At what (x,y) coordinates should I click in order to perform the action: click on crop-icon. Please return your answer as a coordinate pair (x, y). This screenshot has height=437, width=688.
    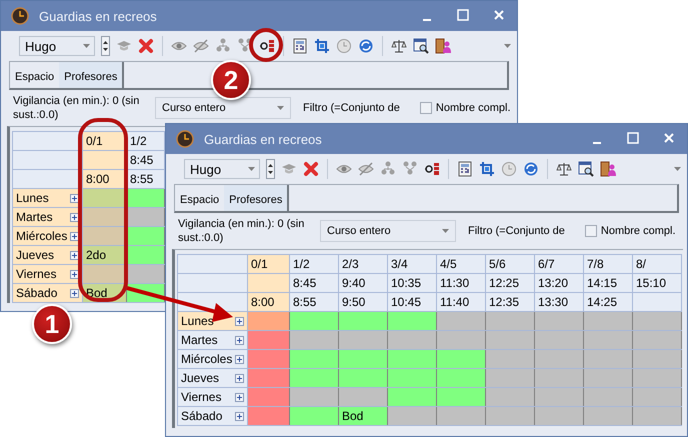
    Looking at the image, I should click on (322, 46).